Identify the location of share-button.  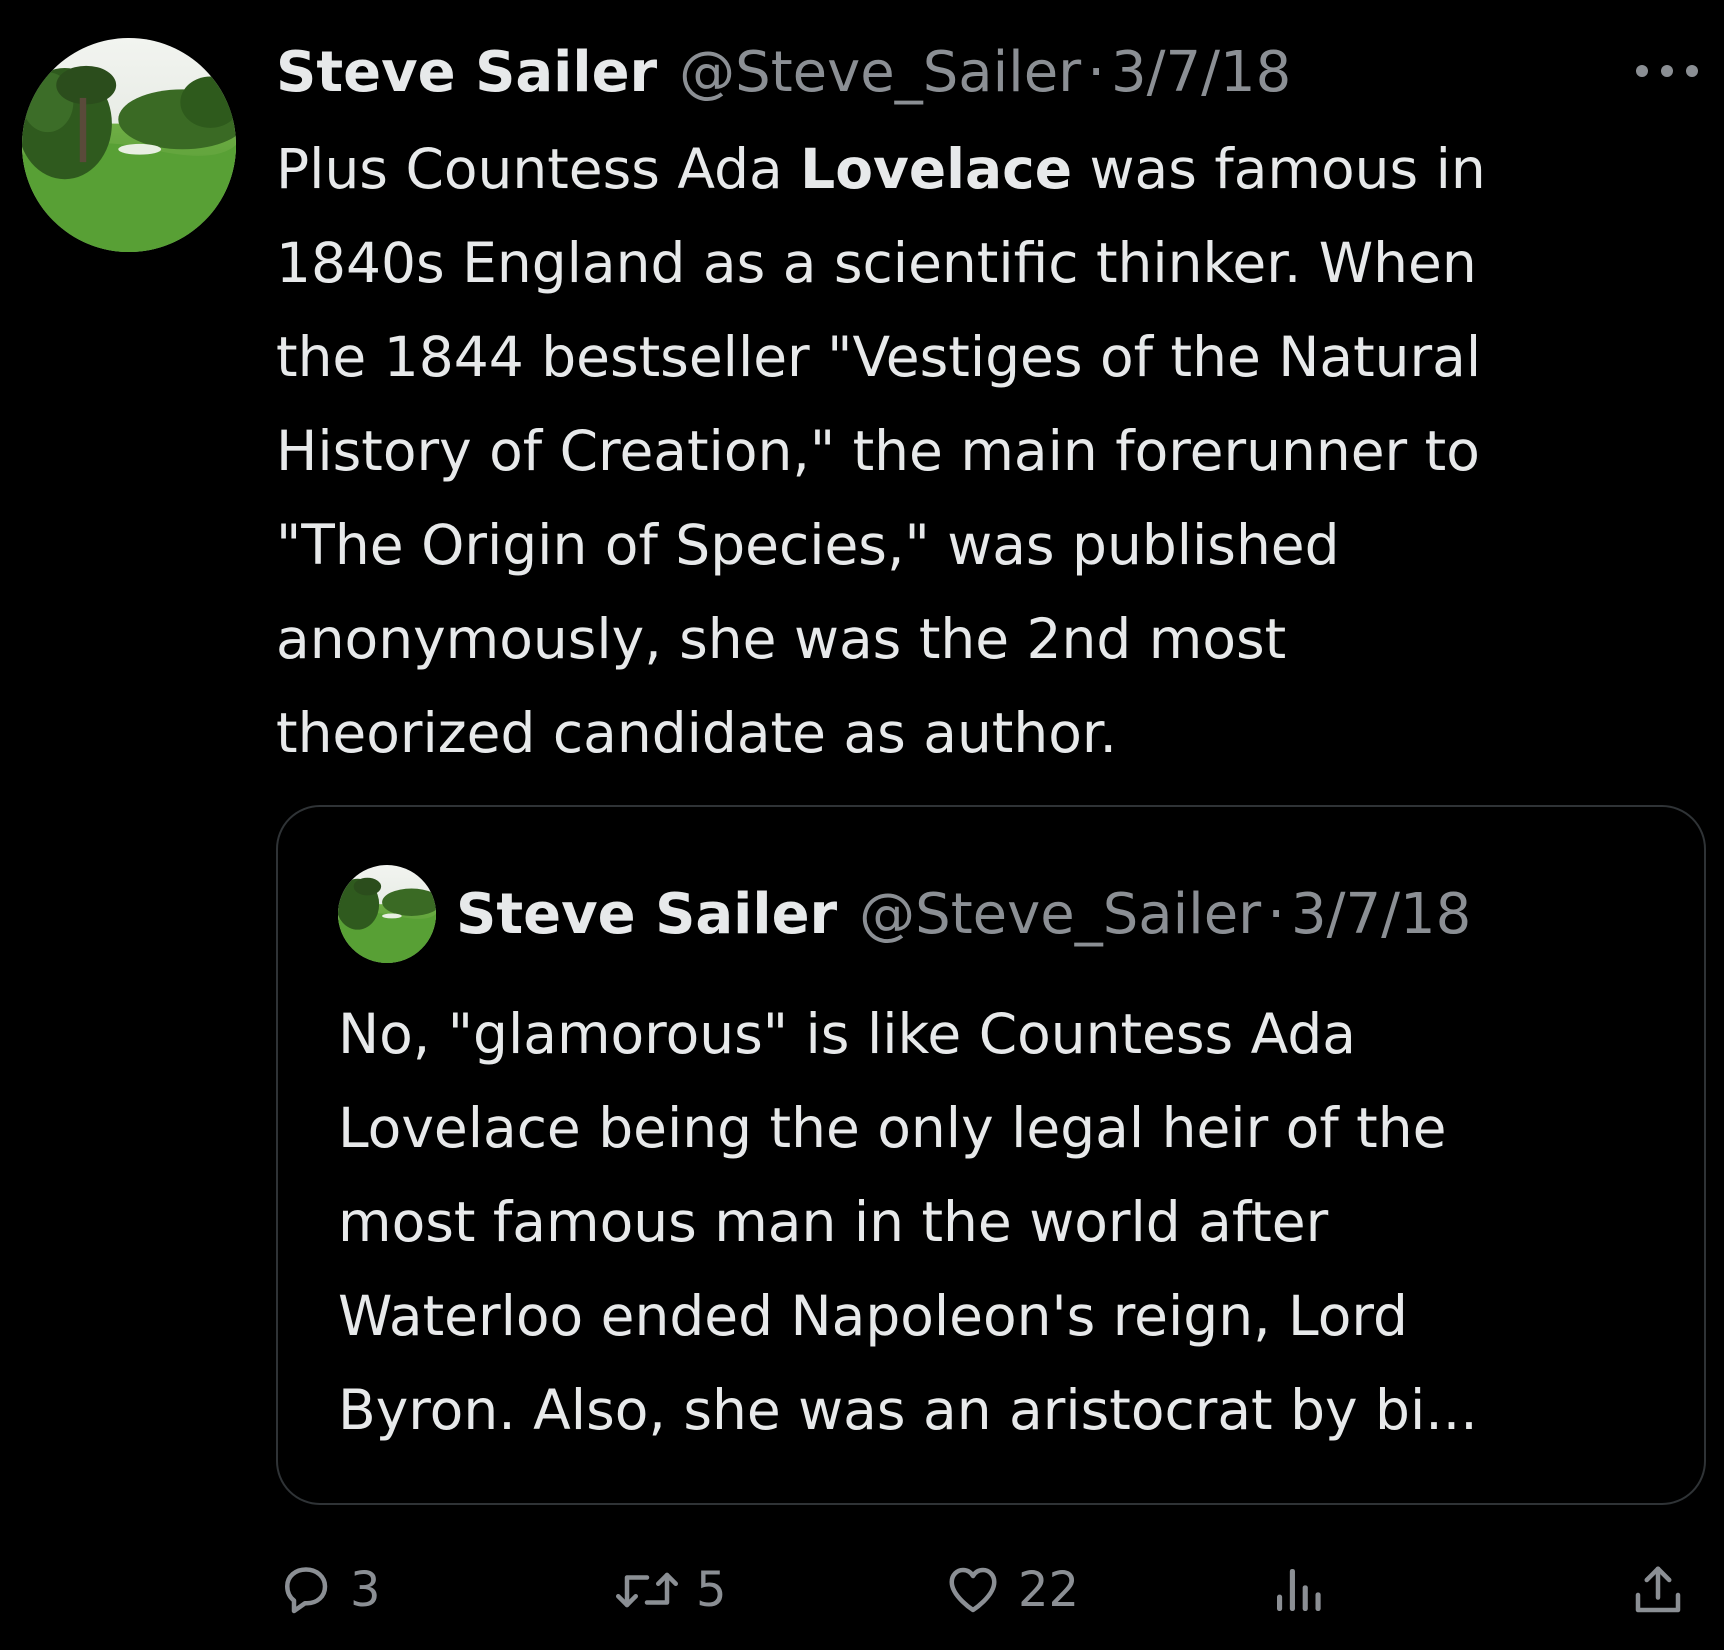
(1658, 1590).